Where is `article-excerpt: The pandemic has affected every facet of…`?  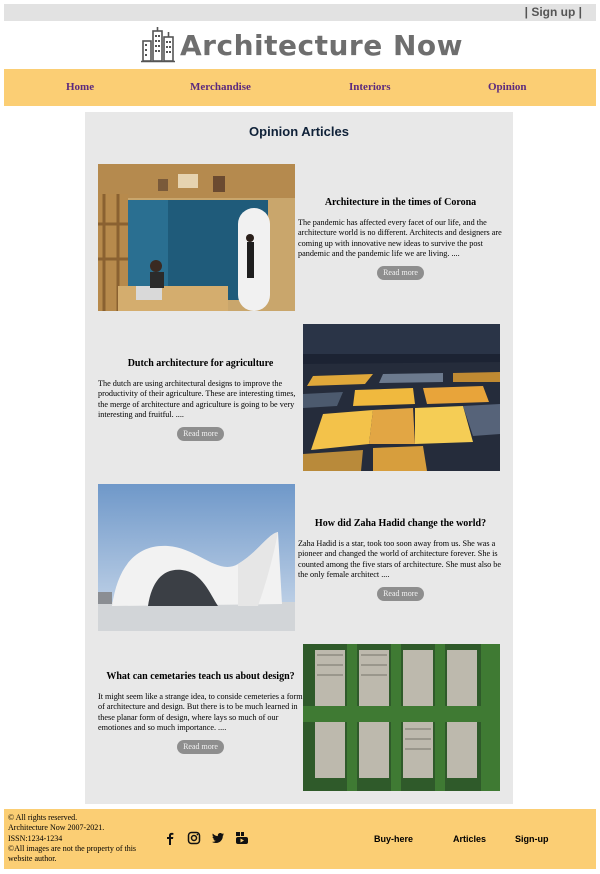
article-excerpt: The pandemic has affected every facet of… is located at coordinates (400, 238).